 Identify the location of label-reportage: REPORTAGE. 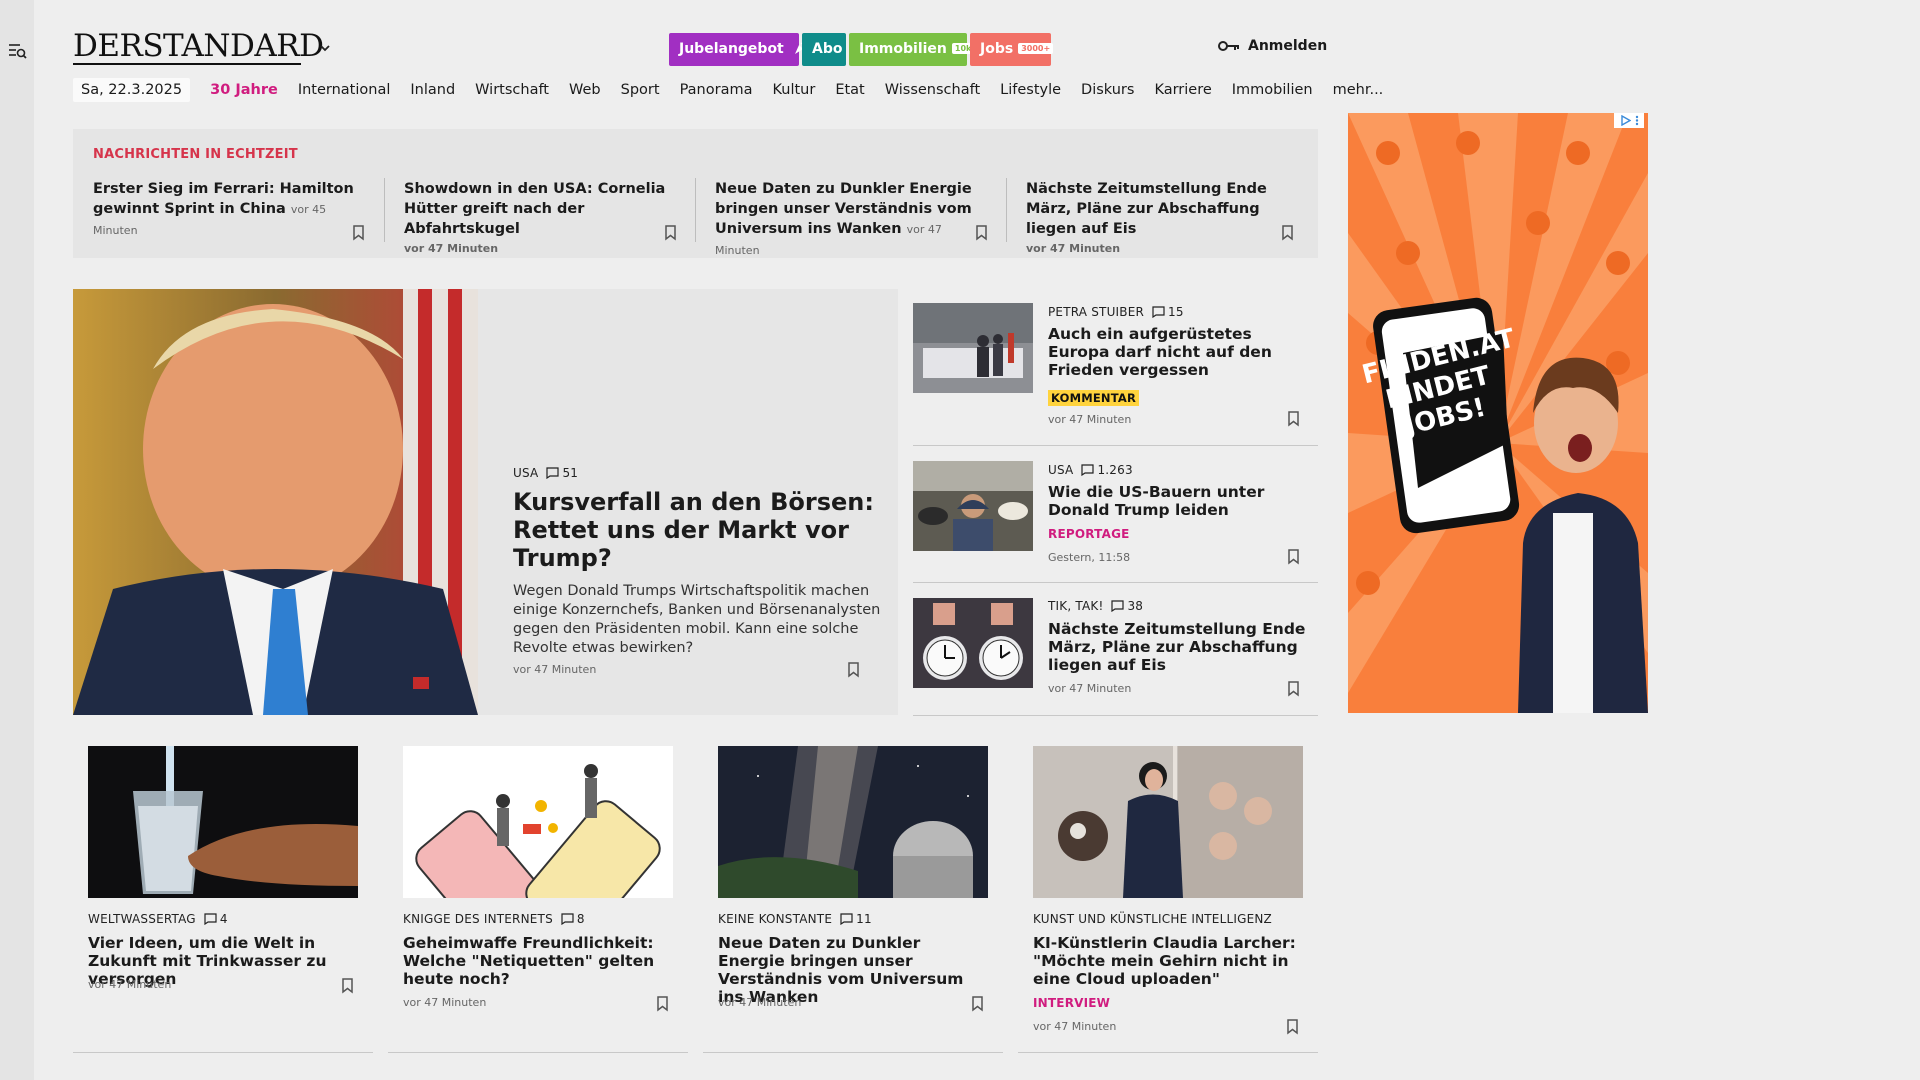
(1089, 534).